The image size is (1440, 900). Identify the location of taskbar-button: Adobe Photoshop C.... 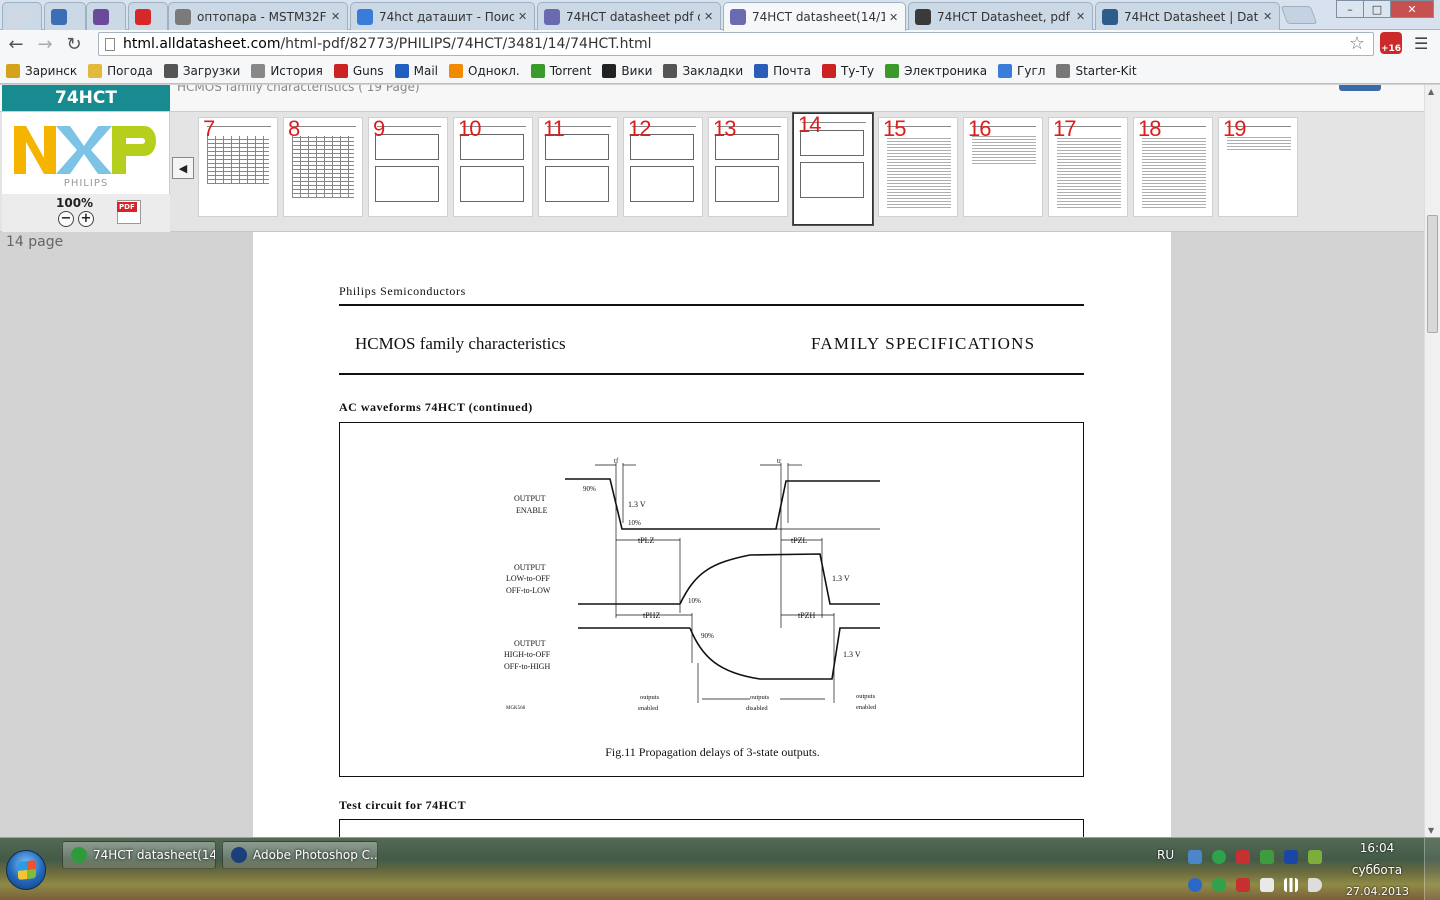
(300, 855).